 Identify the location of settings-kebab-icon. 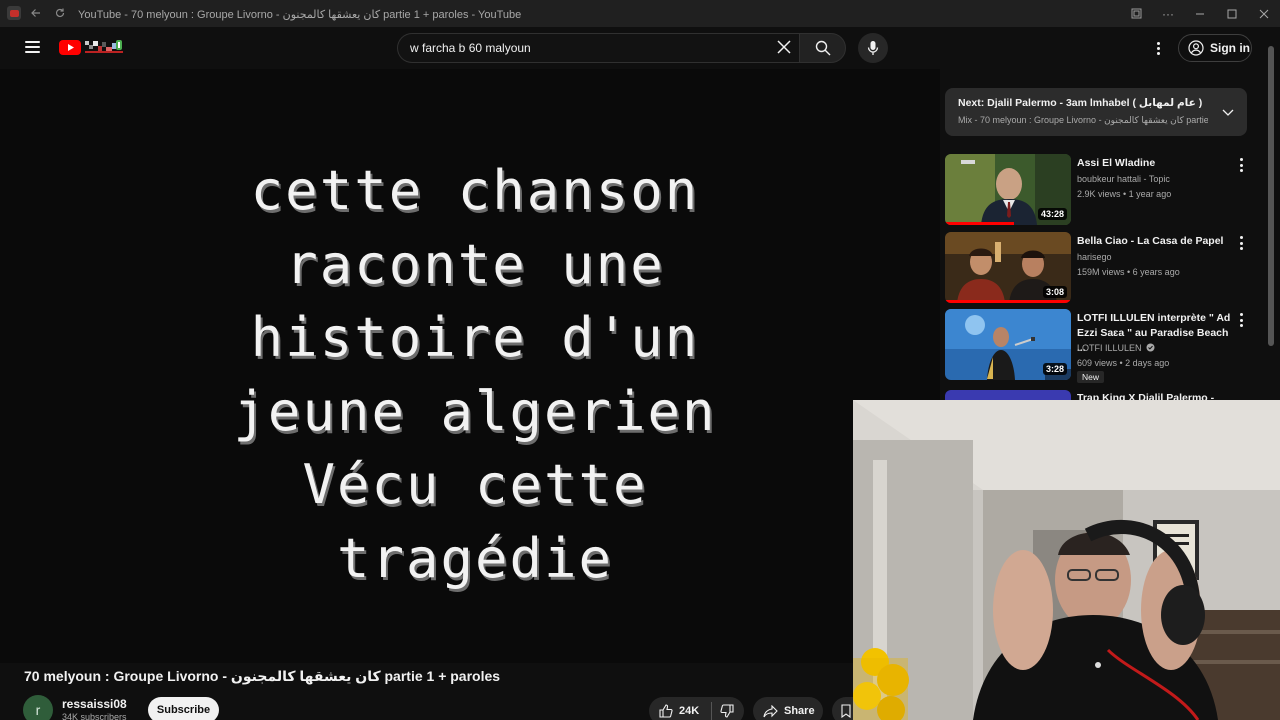
(1158, 48).